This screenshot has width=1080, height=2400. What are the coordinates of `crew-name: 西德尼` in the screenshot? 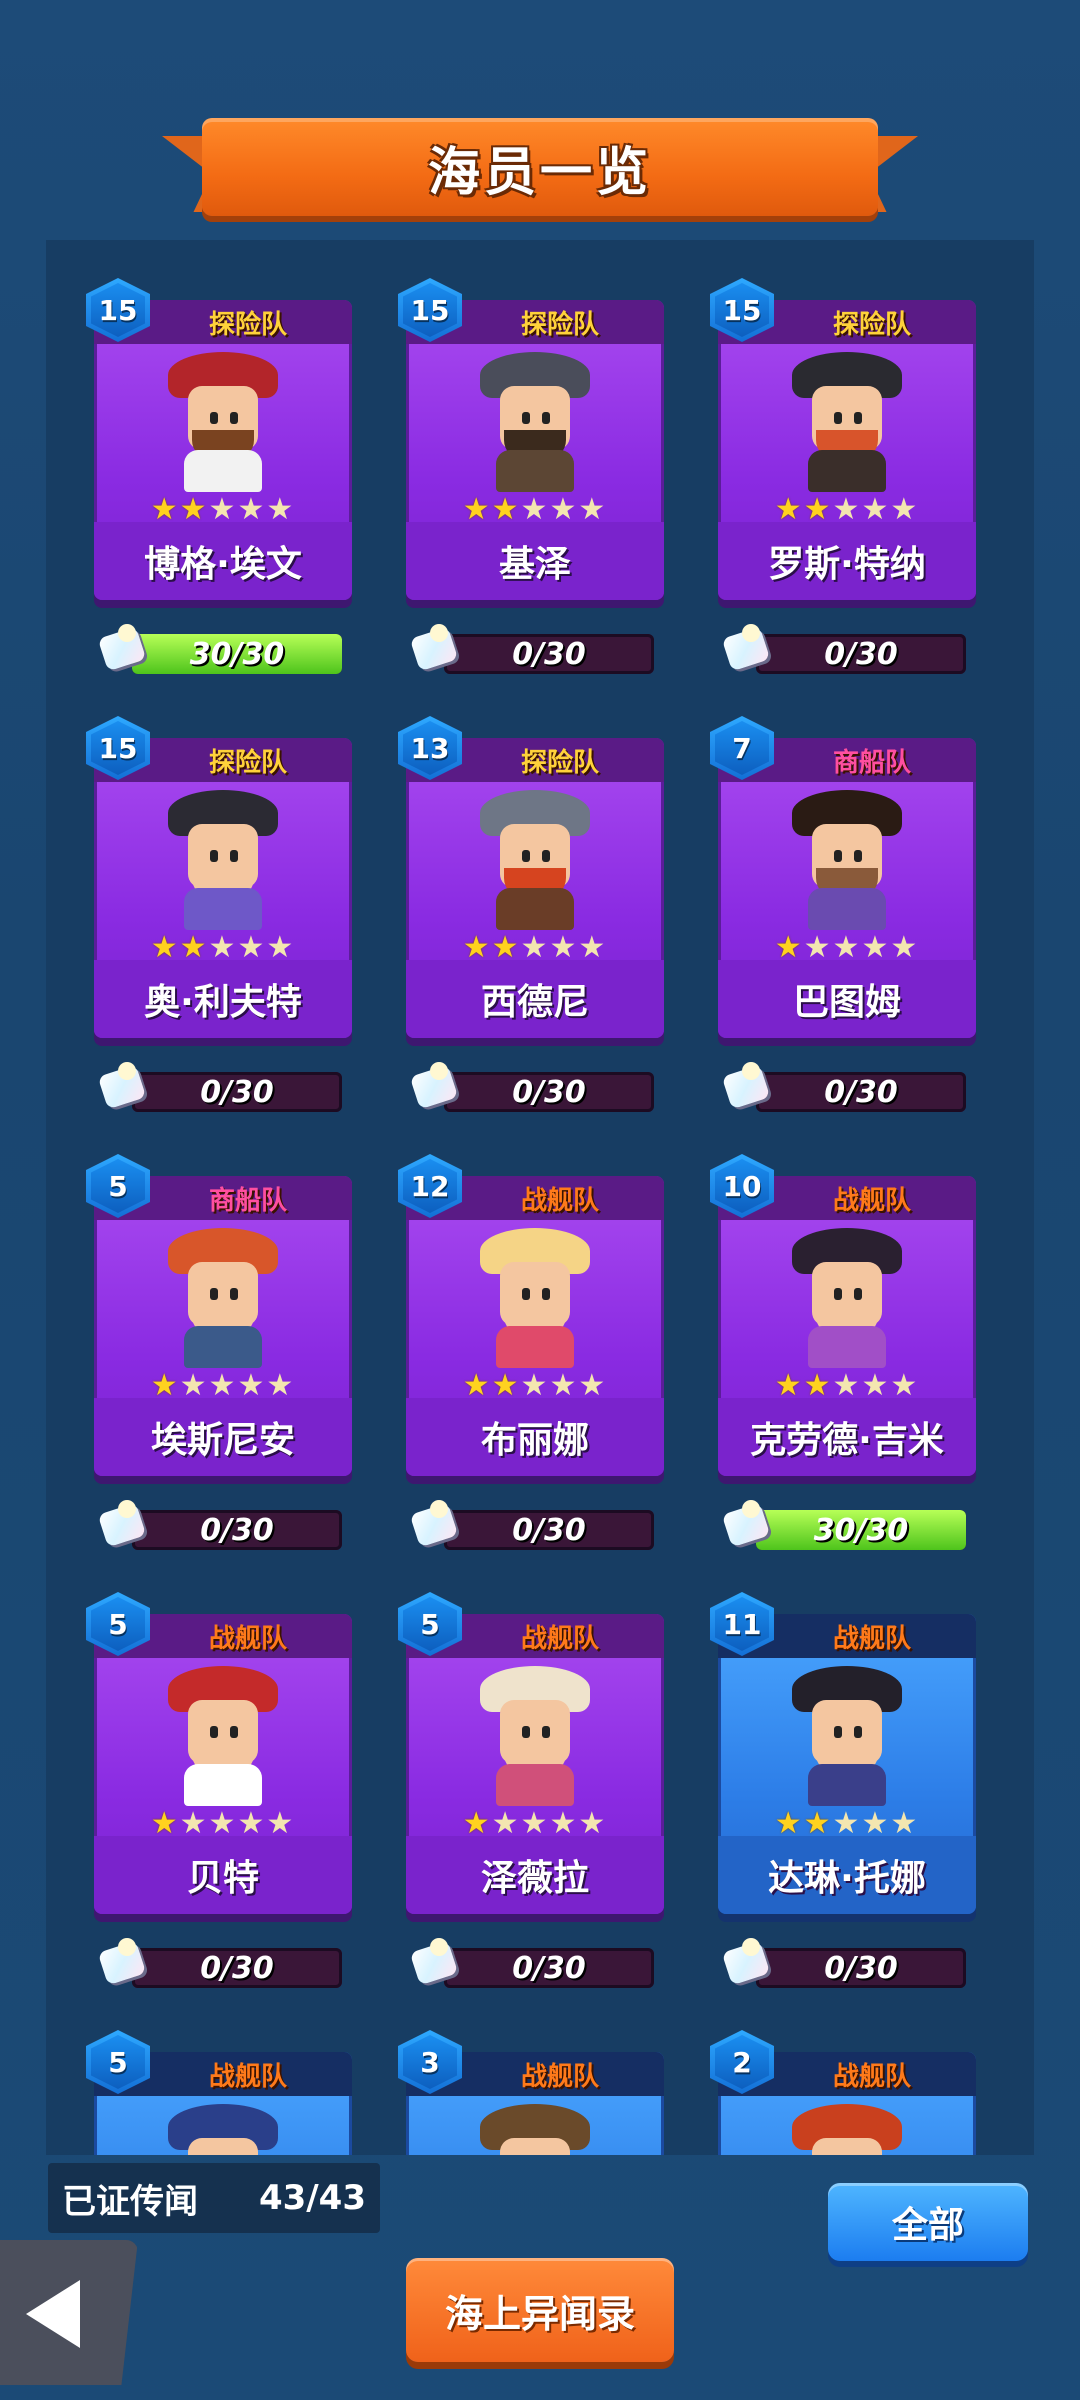 It's located at (534, 1002).